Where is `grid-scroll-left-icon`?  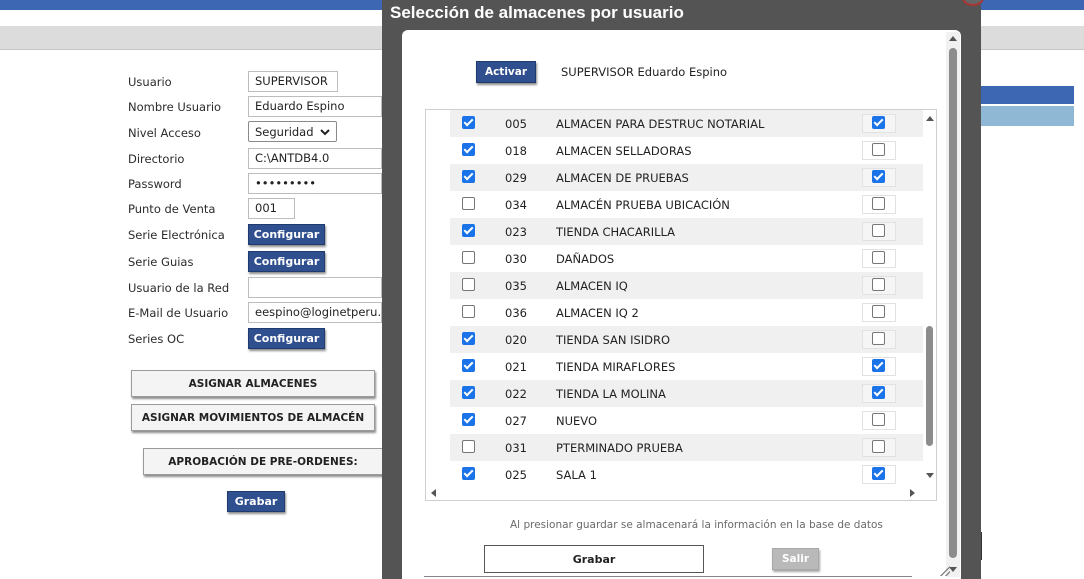 grid-scroll-left-icon is located at coordinates (433, 493).